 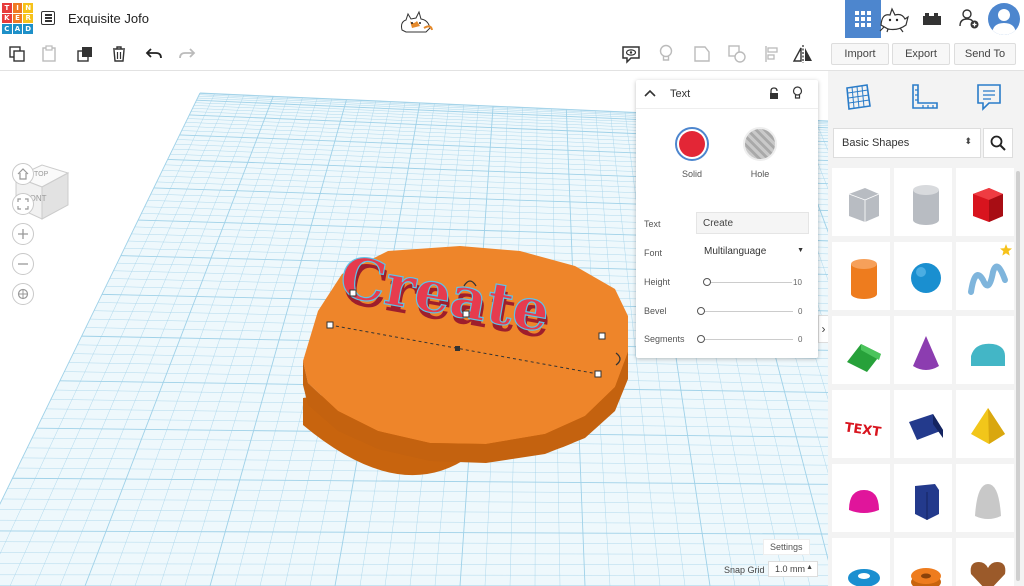 I want to click on shape-tile-cone, so click(x=923, y=350).